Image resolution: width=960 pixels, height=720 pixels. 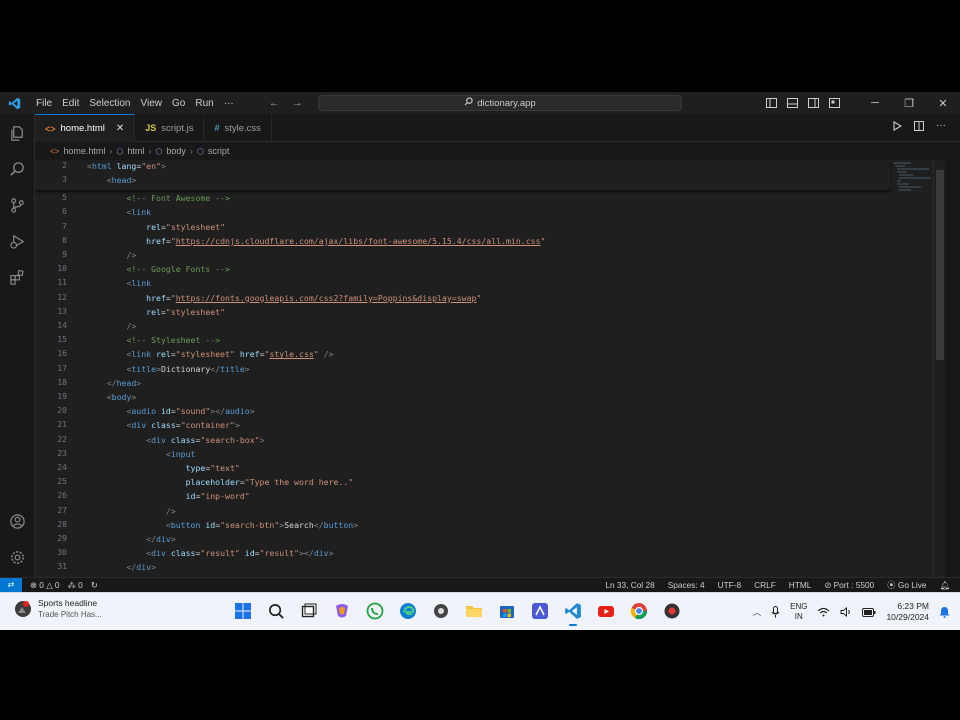 I want to click on show-hidden-icons-chevron-icon: ︿, so click(x=757, y=612).